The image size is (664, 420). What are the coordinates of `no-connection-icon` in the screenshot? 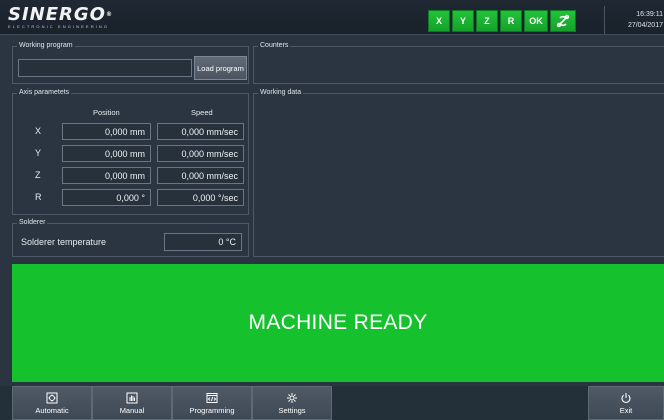 It's located at (563, 21).